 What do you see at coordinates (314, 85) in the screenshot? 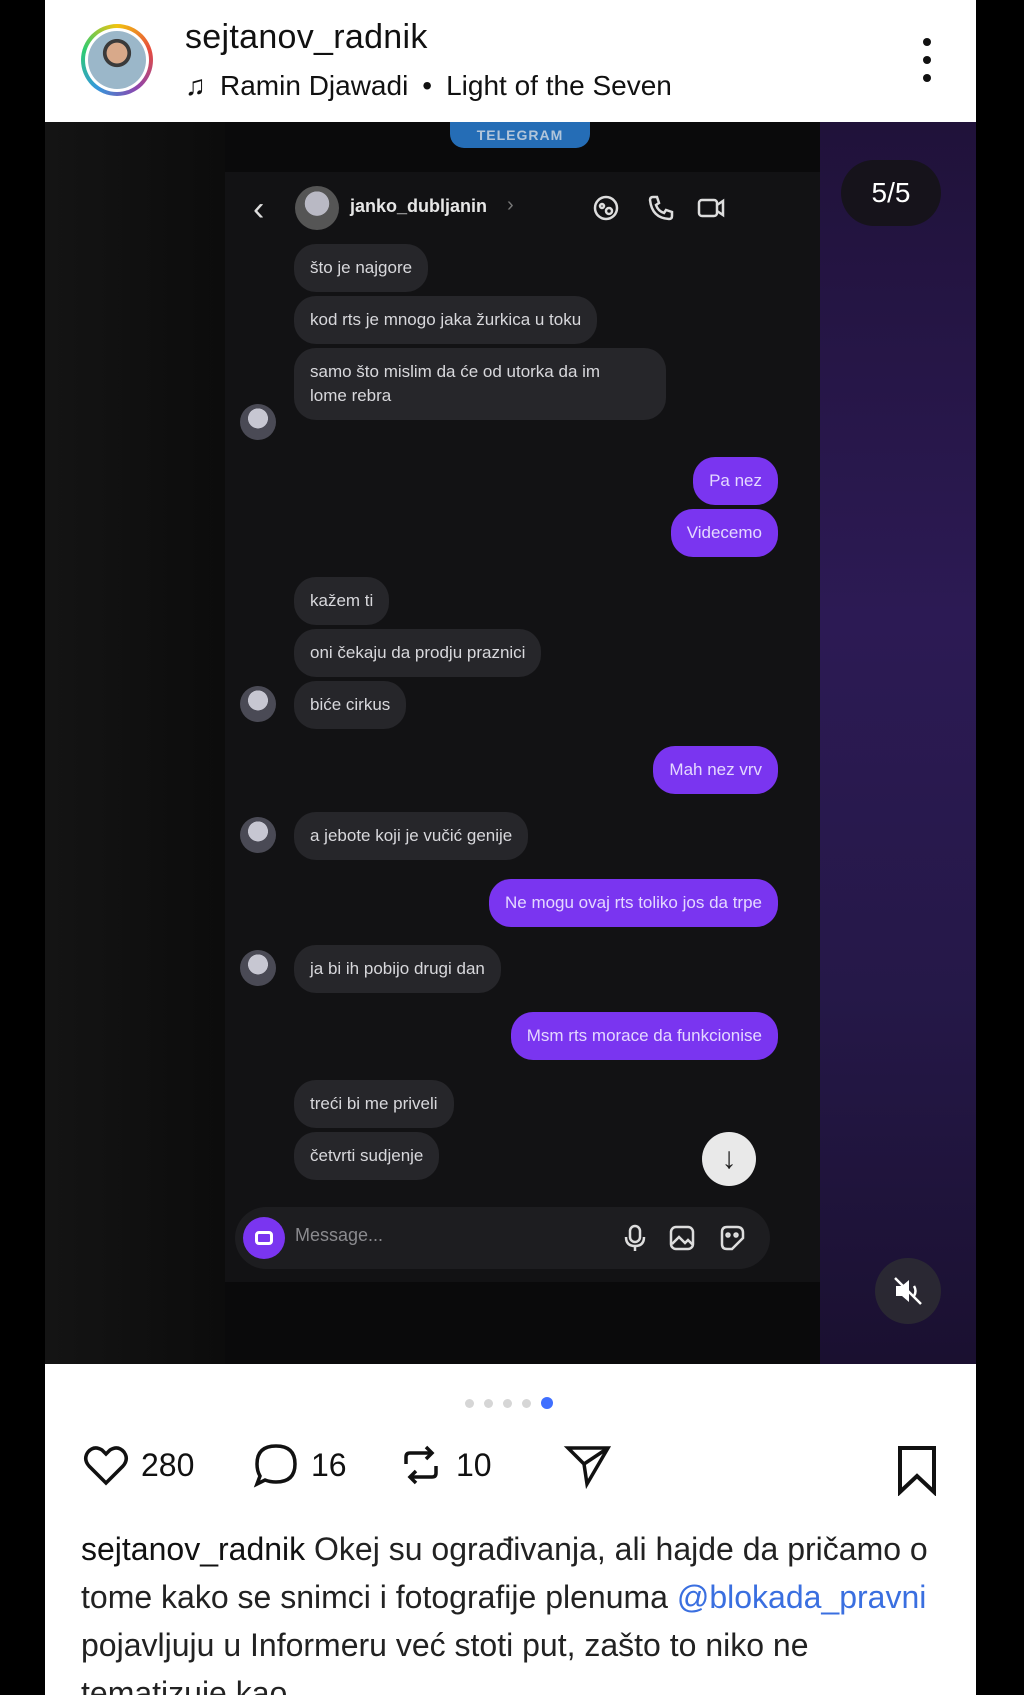
I see `music-artist: Ramin Djawadi` at bounding box center [314, 85].